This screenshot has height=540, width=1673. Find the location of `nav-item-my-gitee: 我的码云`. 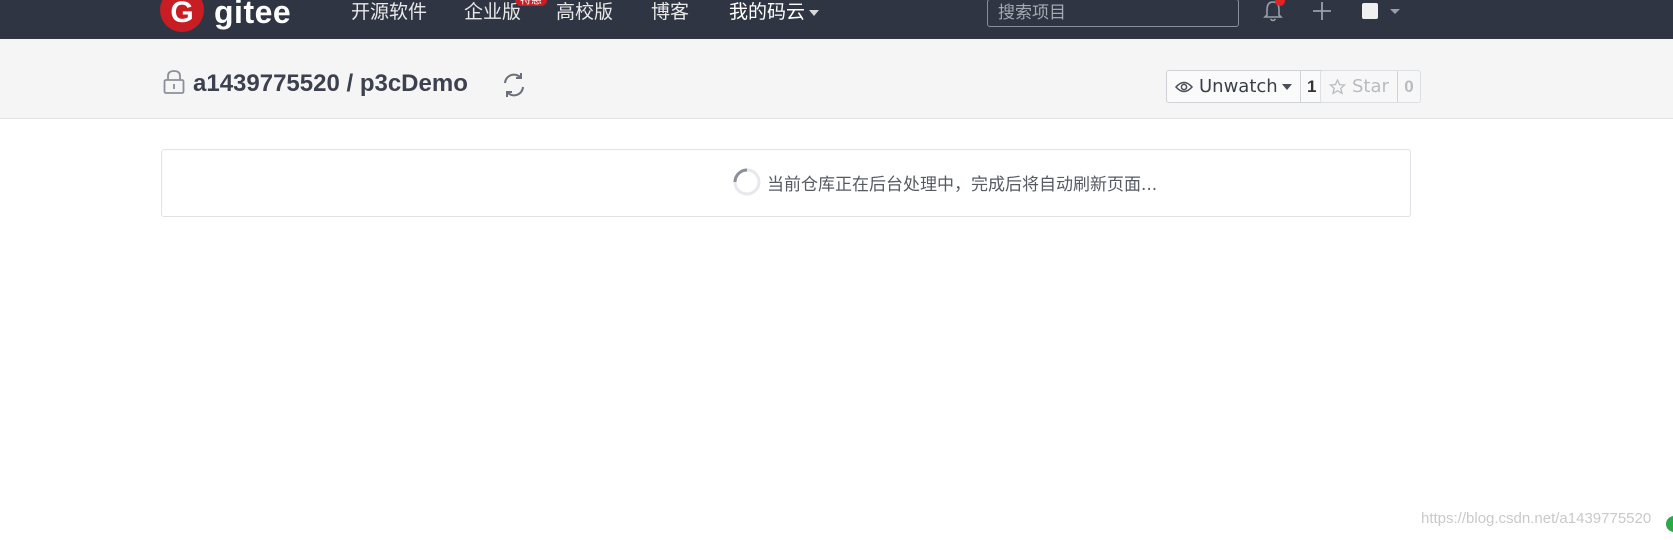

nav-item-my-gitee: 我的码云 is located at coordinates (774, 12).